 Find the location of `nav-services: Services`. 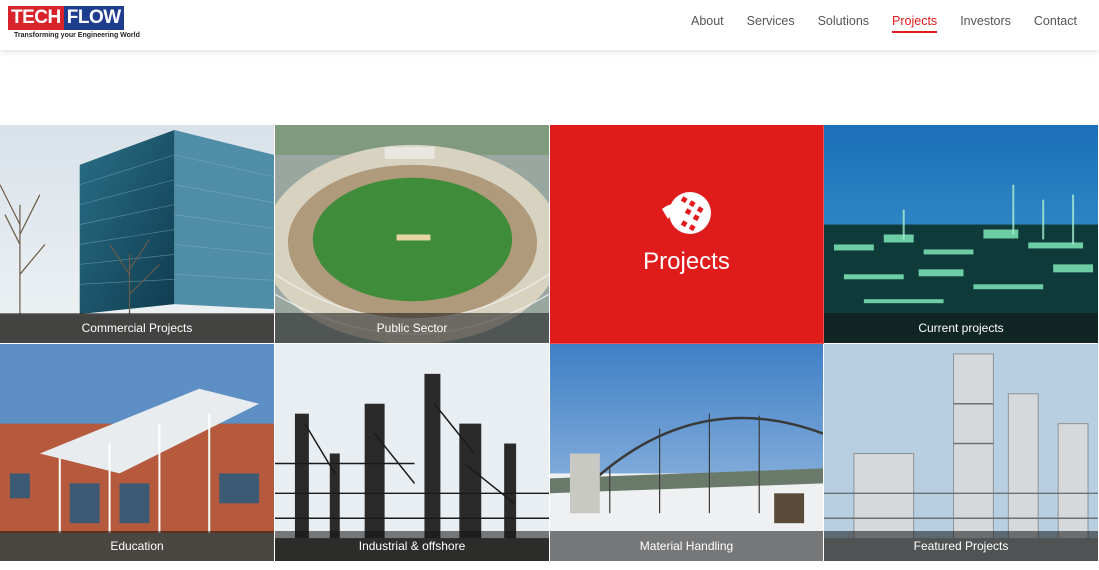

nav-services: Services is located at coordinates (771, 23).